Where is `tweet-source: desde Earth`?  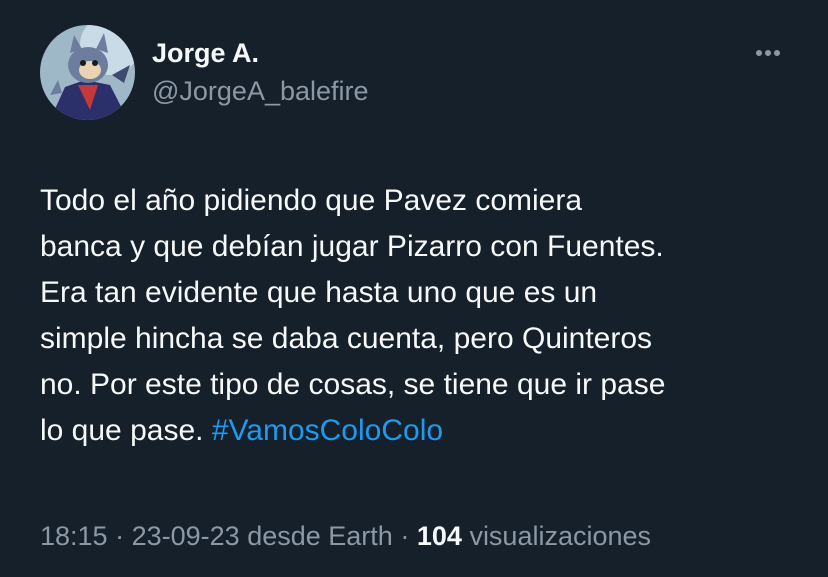 tweet-source: desde Earth is located at coordinates (320, 536).